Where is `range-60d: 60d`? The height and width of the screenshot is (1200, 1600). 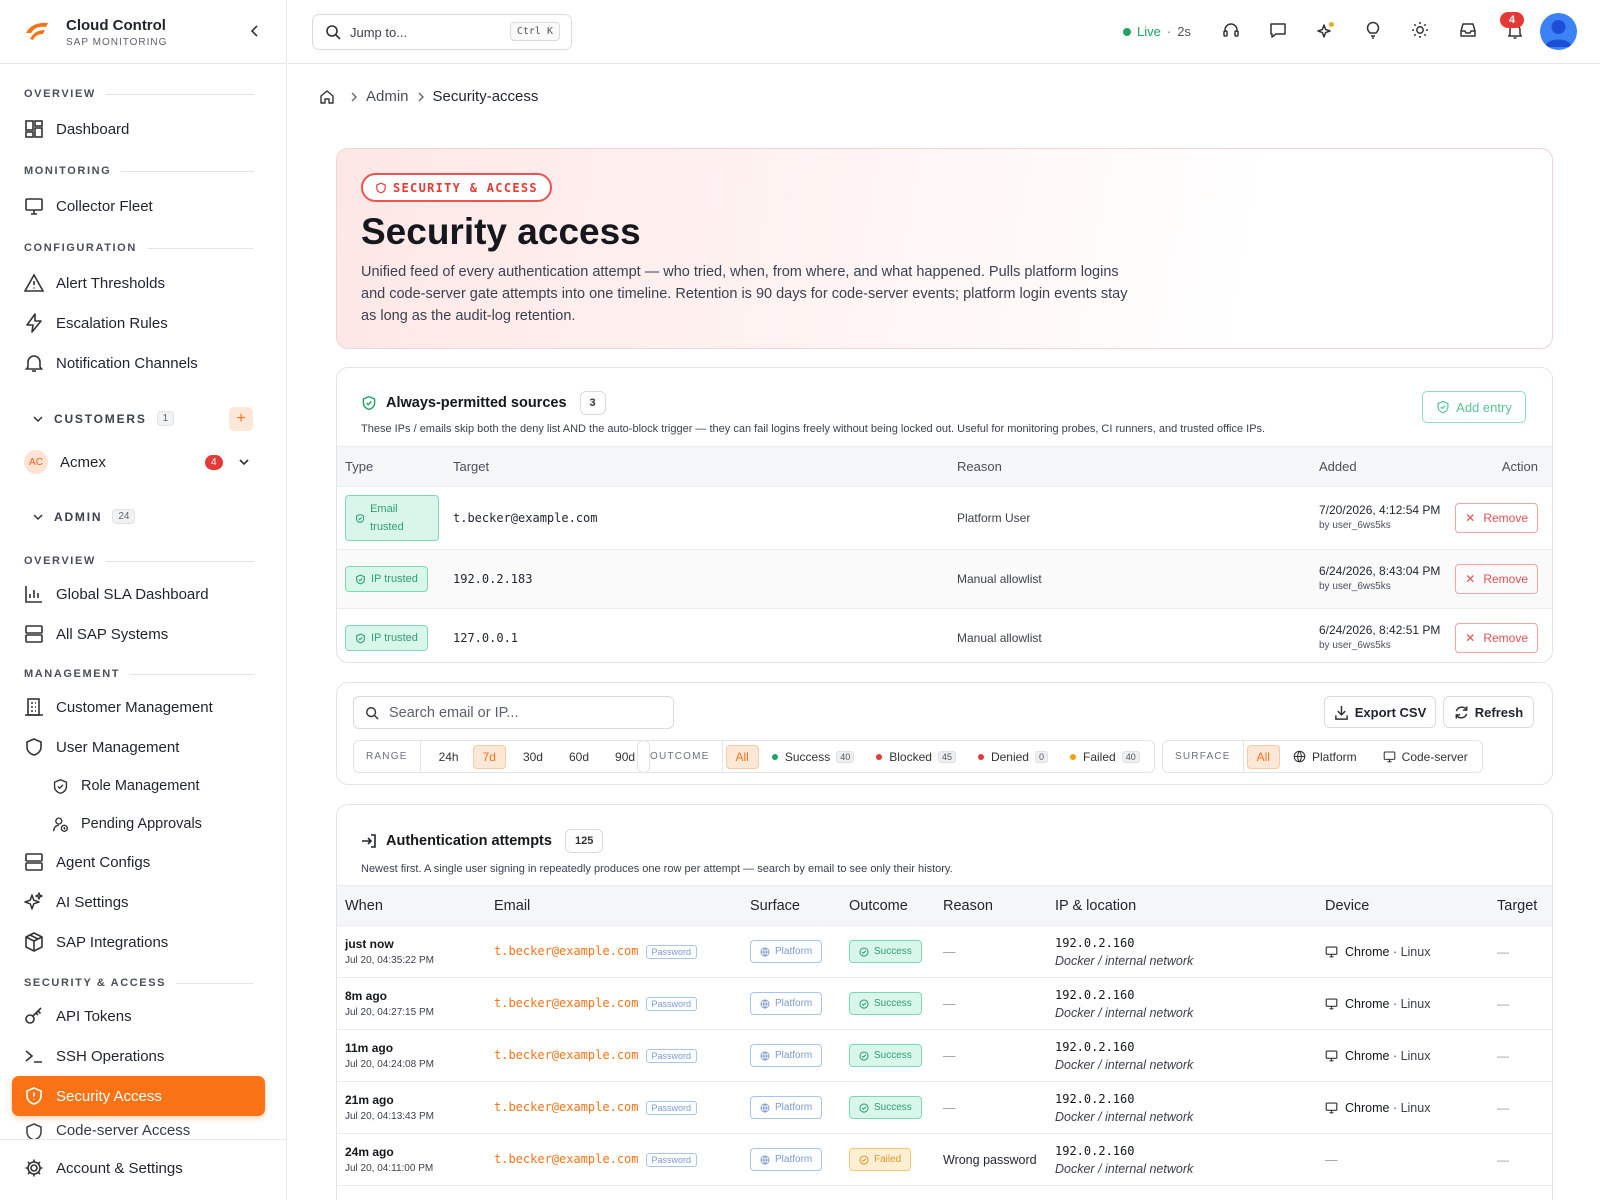
range-60d: 60d is located at coordinates (579, 757).